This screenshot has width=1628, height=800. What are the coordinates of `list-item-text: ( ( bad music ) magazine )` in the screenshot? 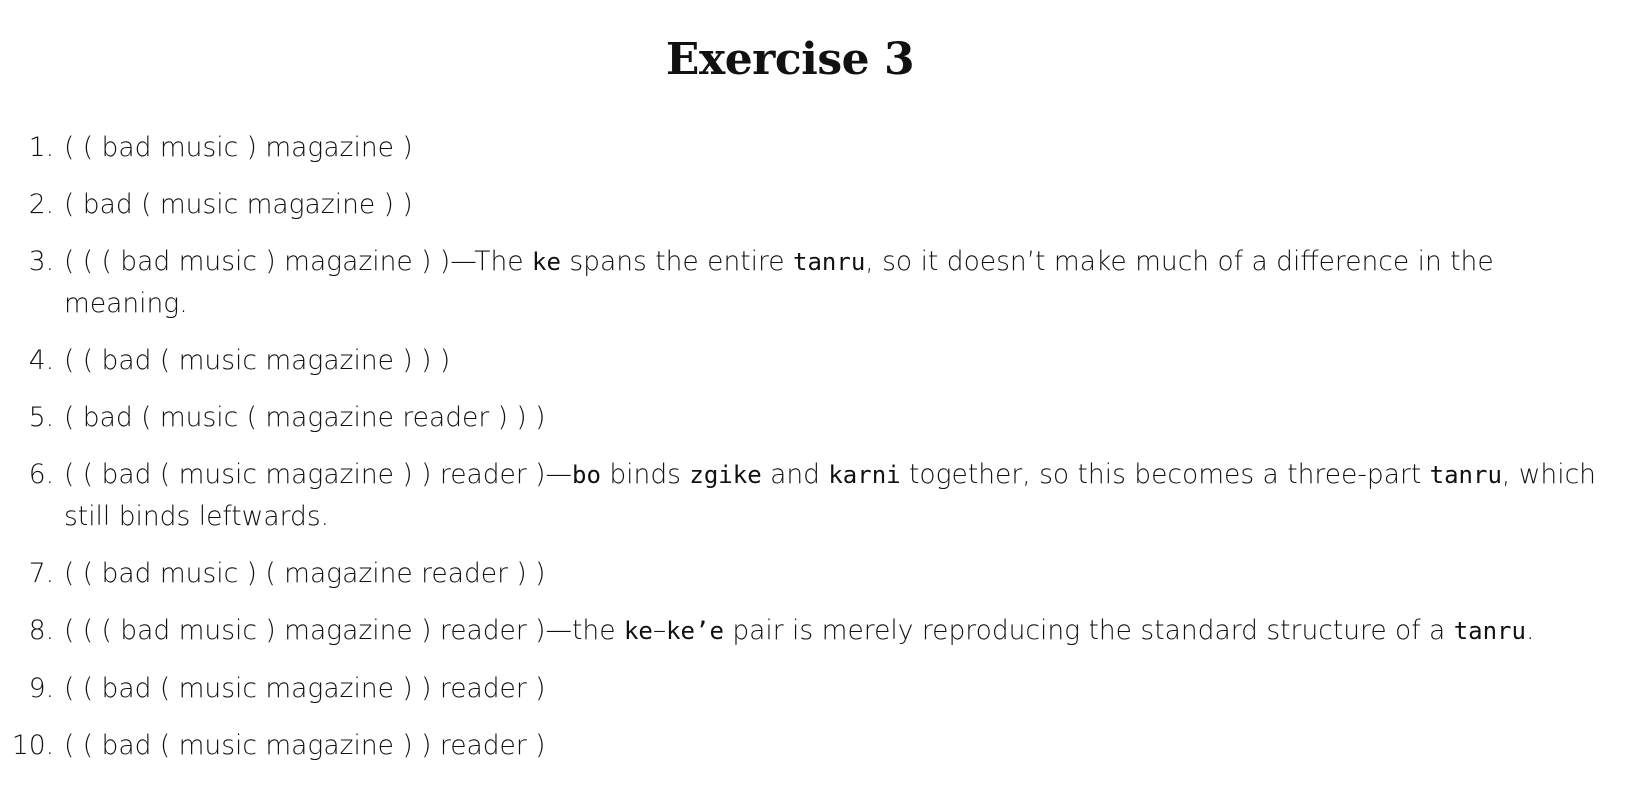 It's located at (238, 147).